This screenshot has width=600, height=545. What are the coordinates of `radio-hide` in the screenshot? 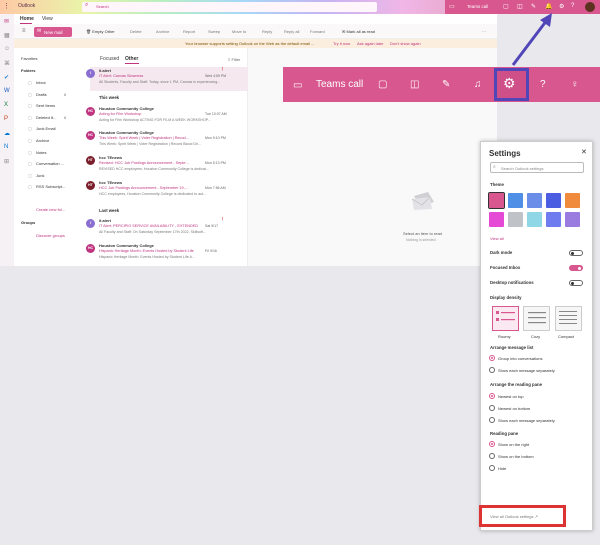 It's located at (492, 468).